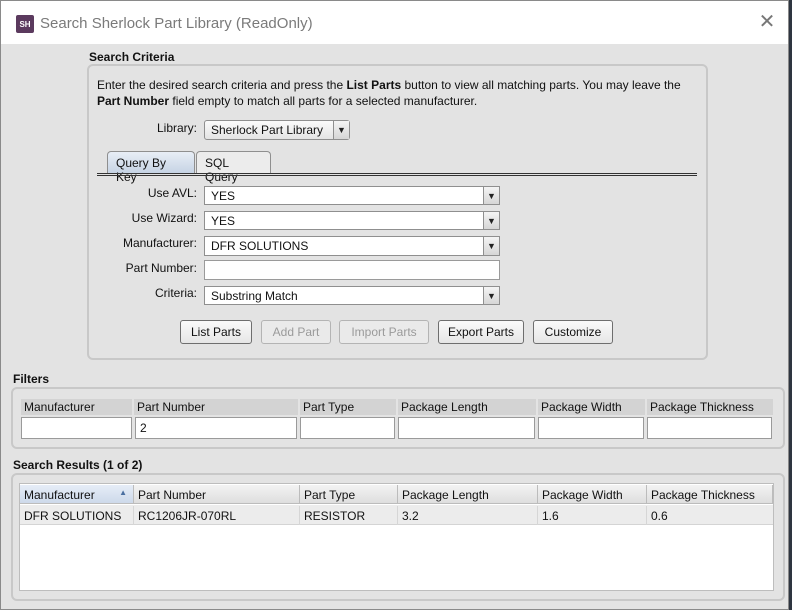 Image resolution: width=792 pixels, height=610 pixels. What do you see at coordinates (592, 515) in the screenshot?
I see `row-package-width-cell: 1.6` at bounding box center [592, 515].